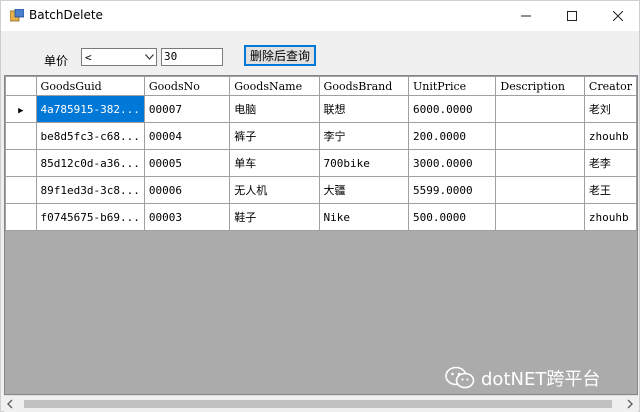 The width and height of the screenshot is (640, 412). Describe the element at coordinates (364, 109) in the screenshot. I see `cell-goodsbrand: 联想` at that location.